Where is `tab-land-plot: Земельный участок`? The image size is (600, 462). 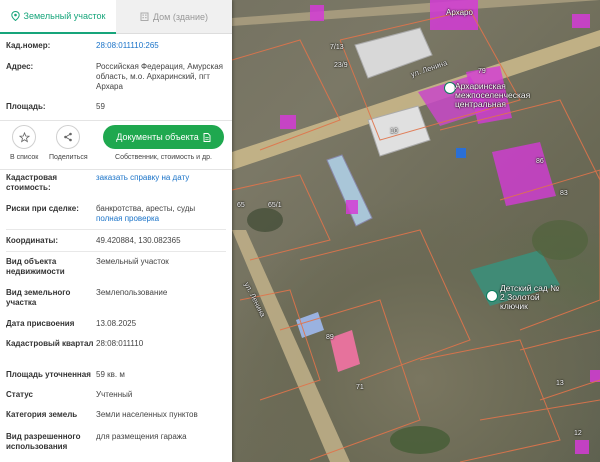 tab-land-plot: Земельный участок is located at coordinates (58, 17).